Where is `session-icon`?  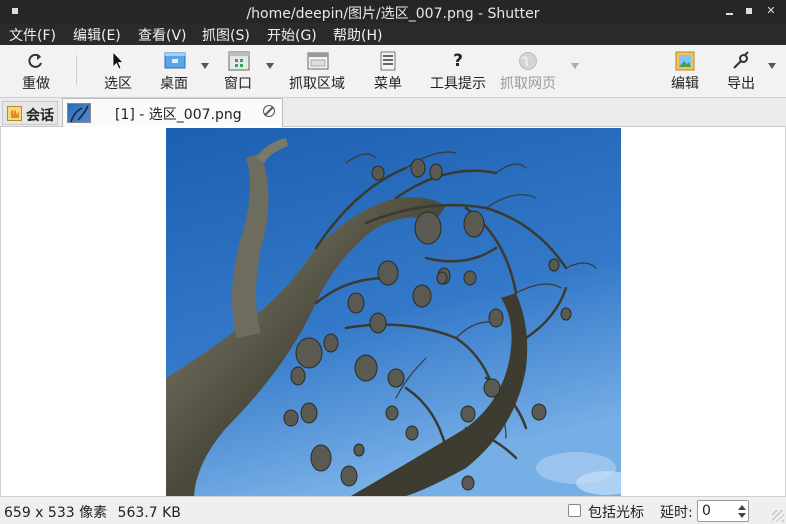 session-icon is located at coordinates (14, 113).